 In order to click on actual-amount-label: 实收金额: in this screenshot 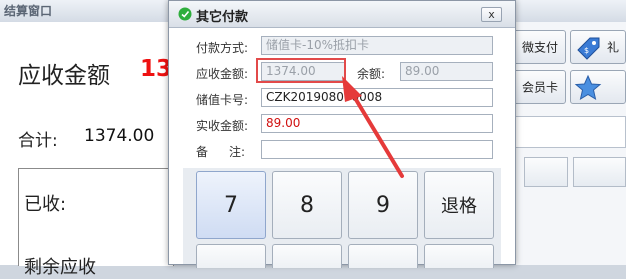, I will do `click(222, 126)`.